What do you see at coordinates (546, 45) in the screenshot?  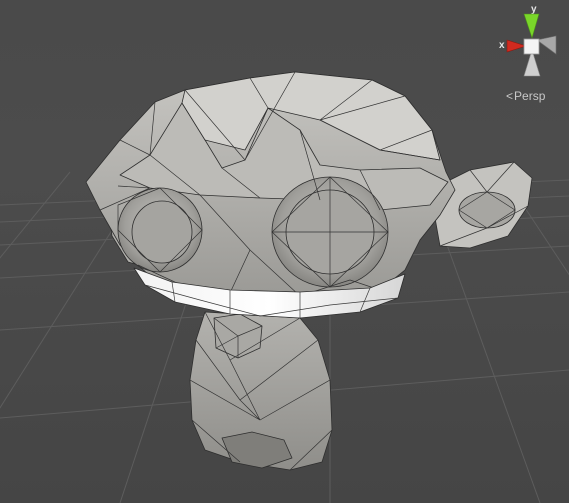 I see `gizmo-back-cone-icon` at bounding box center [546, 45].